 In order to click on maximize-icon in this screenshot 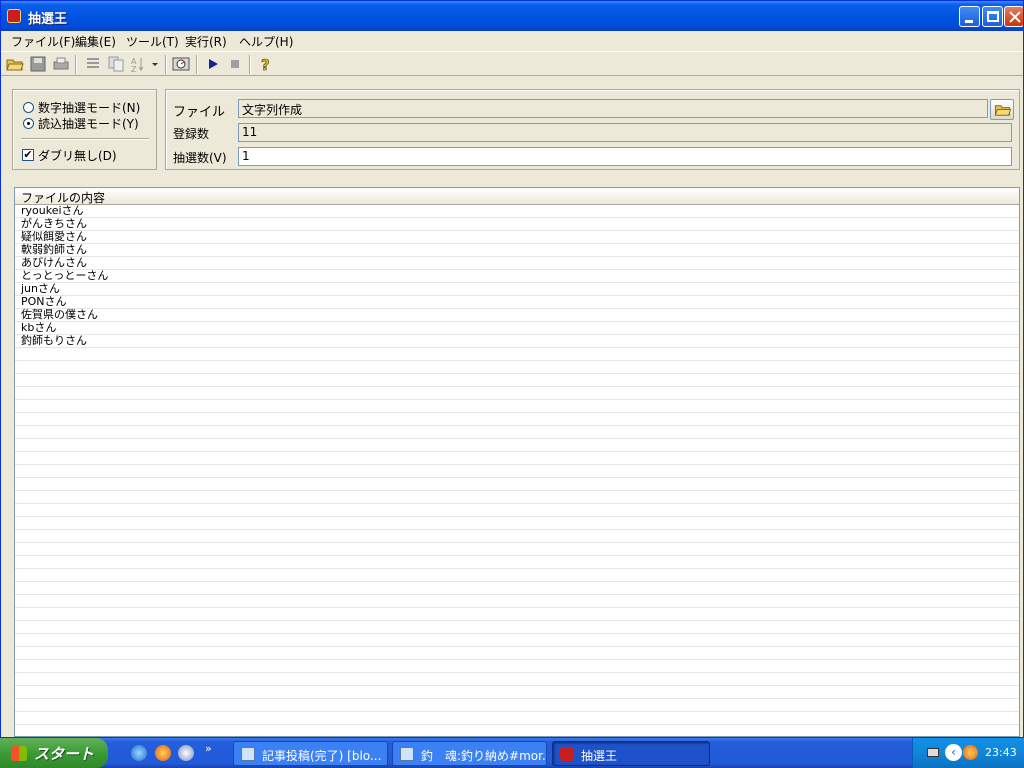, I will do `click(993, 16)`.